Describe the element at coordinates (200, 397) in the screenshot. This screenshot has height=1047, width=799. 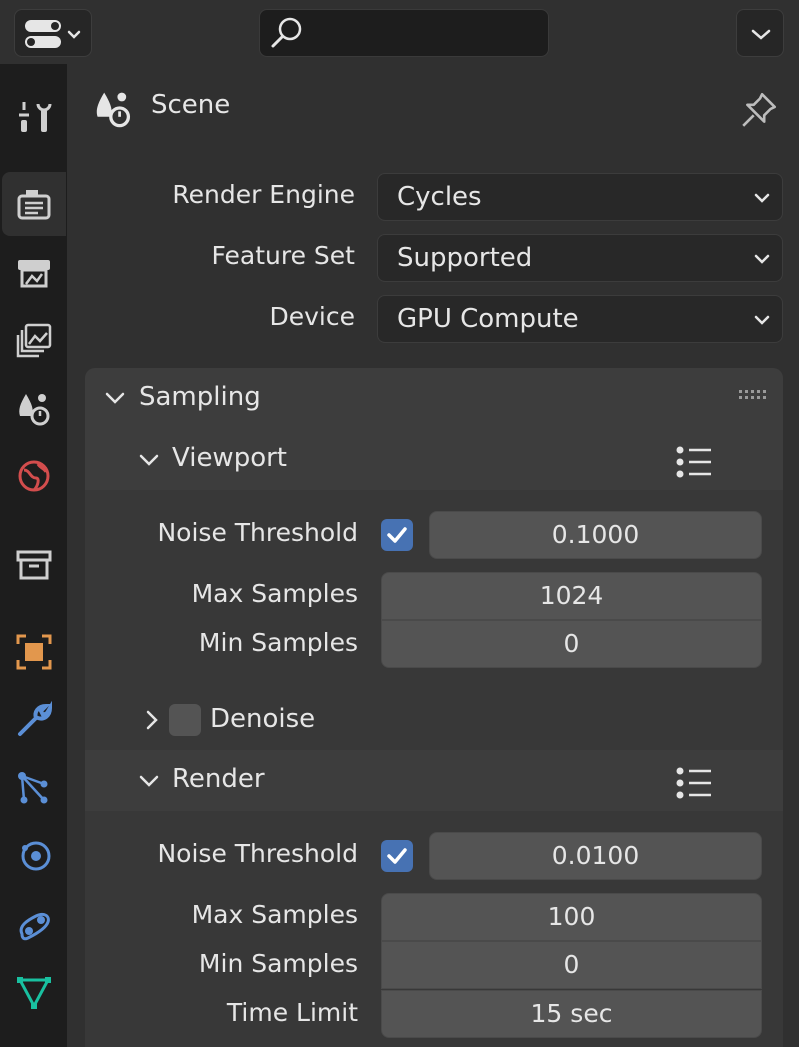
I see `sampling-panel-title: Sampling` at that location.